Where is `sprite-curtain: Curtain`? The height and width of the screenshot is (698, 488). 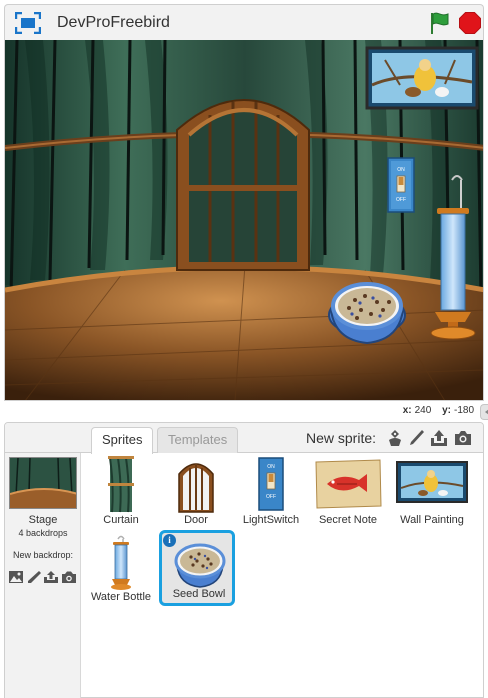 sprite-curtain: Curtain is located at coordinates (121, 492).